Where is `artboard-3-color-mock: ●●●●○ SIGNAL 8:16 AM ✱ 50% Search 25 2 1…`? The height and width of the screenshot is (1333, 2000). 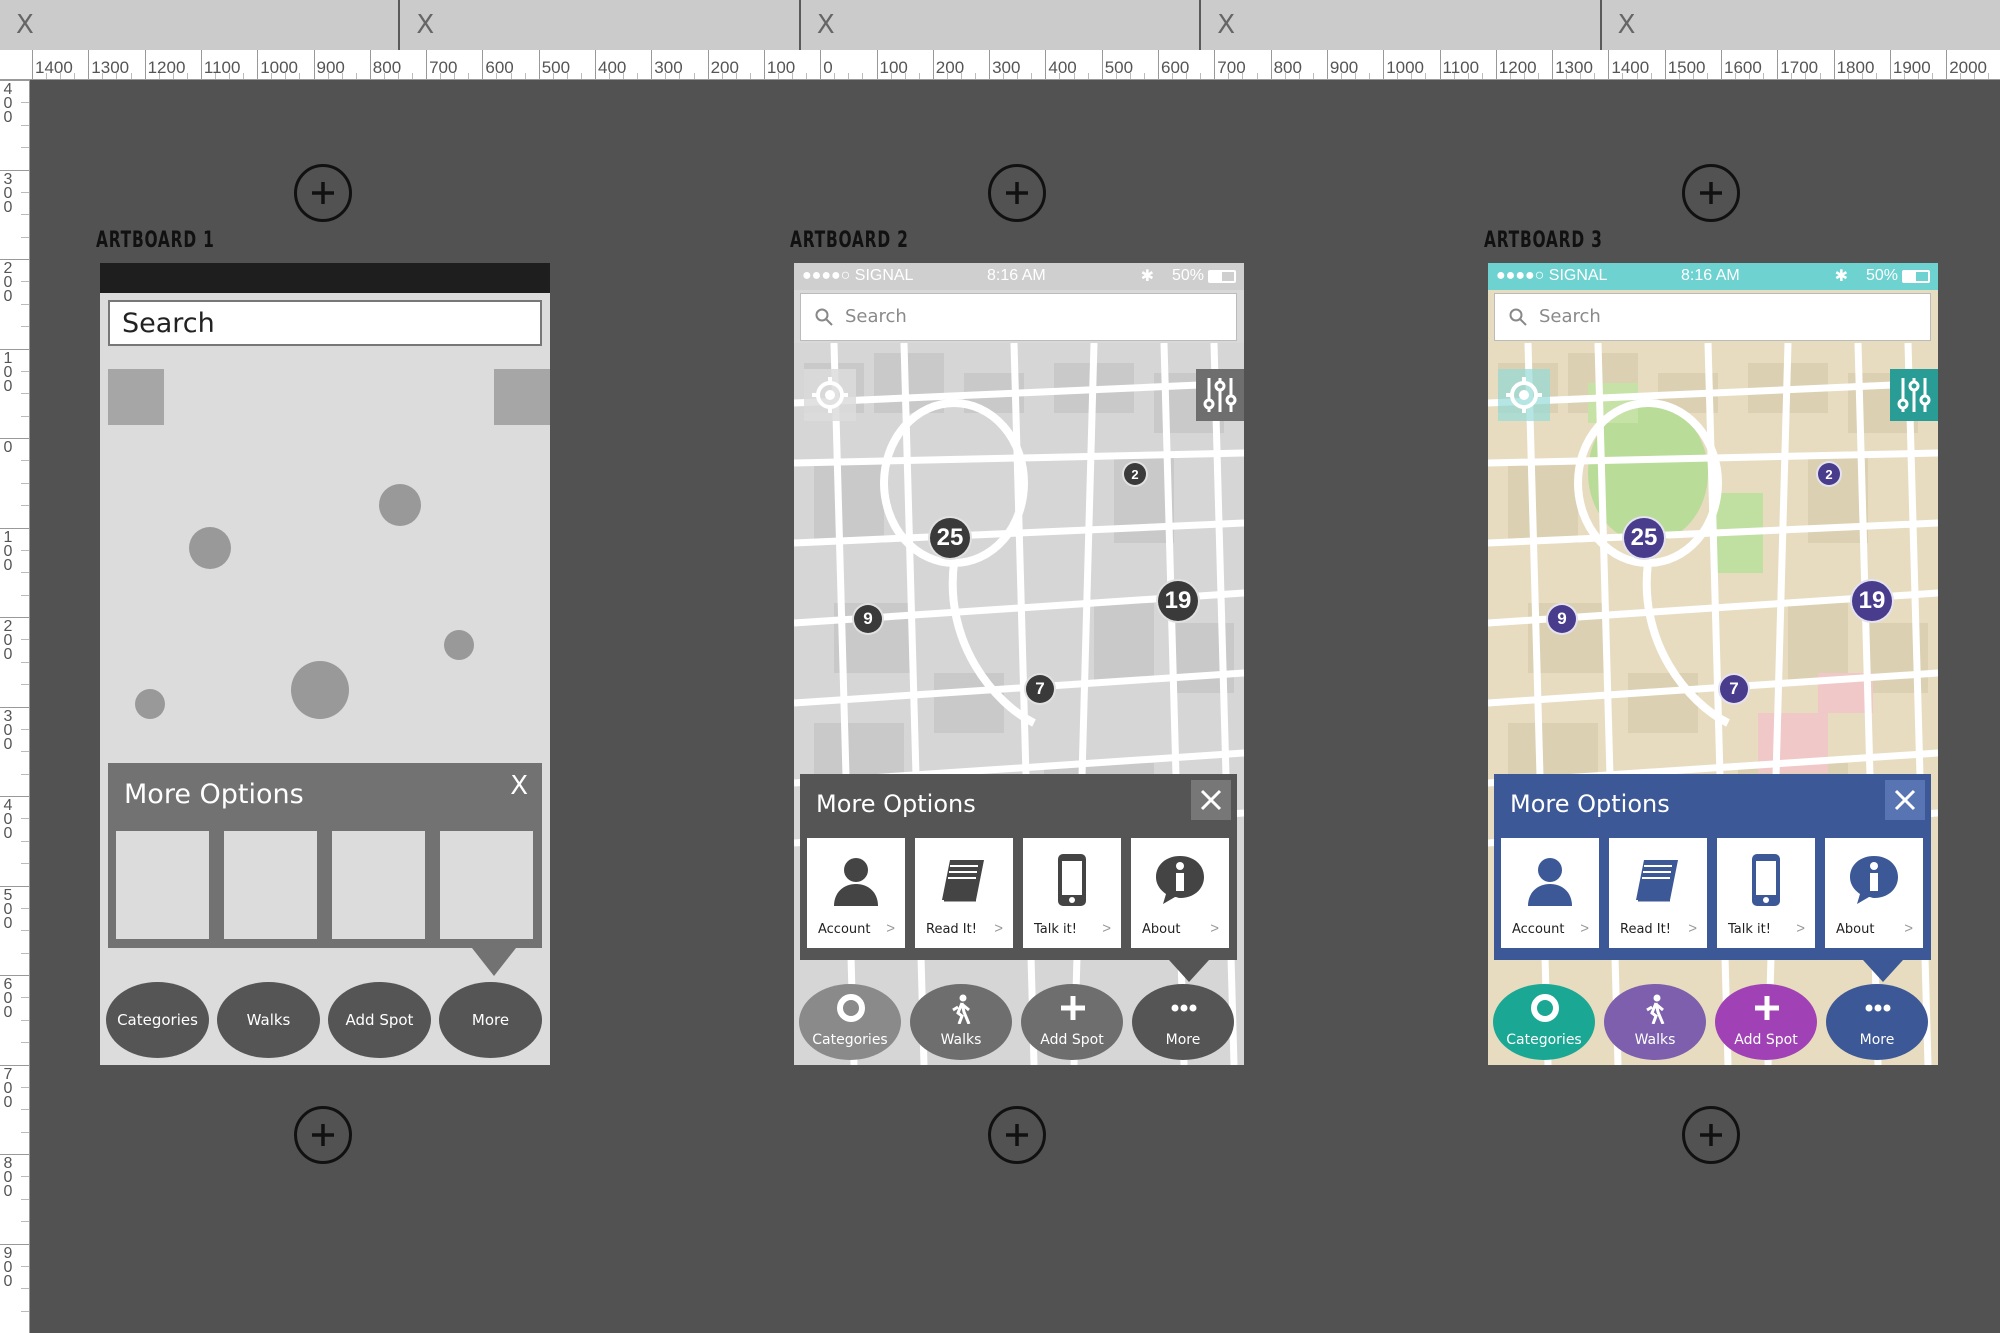
artboard-3-color-mock: ●●●●○ SIGNAL 8:16 AM ✱ 50% Search 25 2 1… is located at coordinates (1713, 664).